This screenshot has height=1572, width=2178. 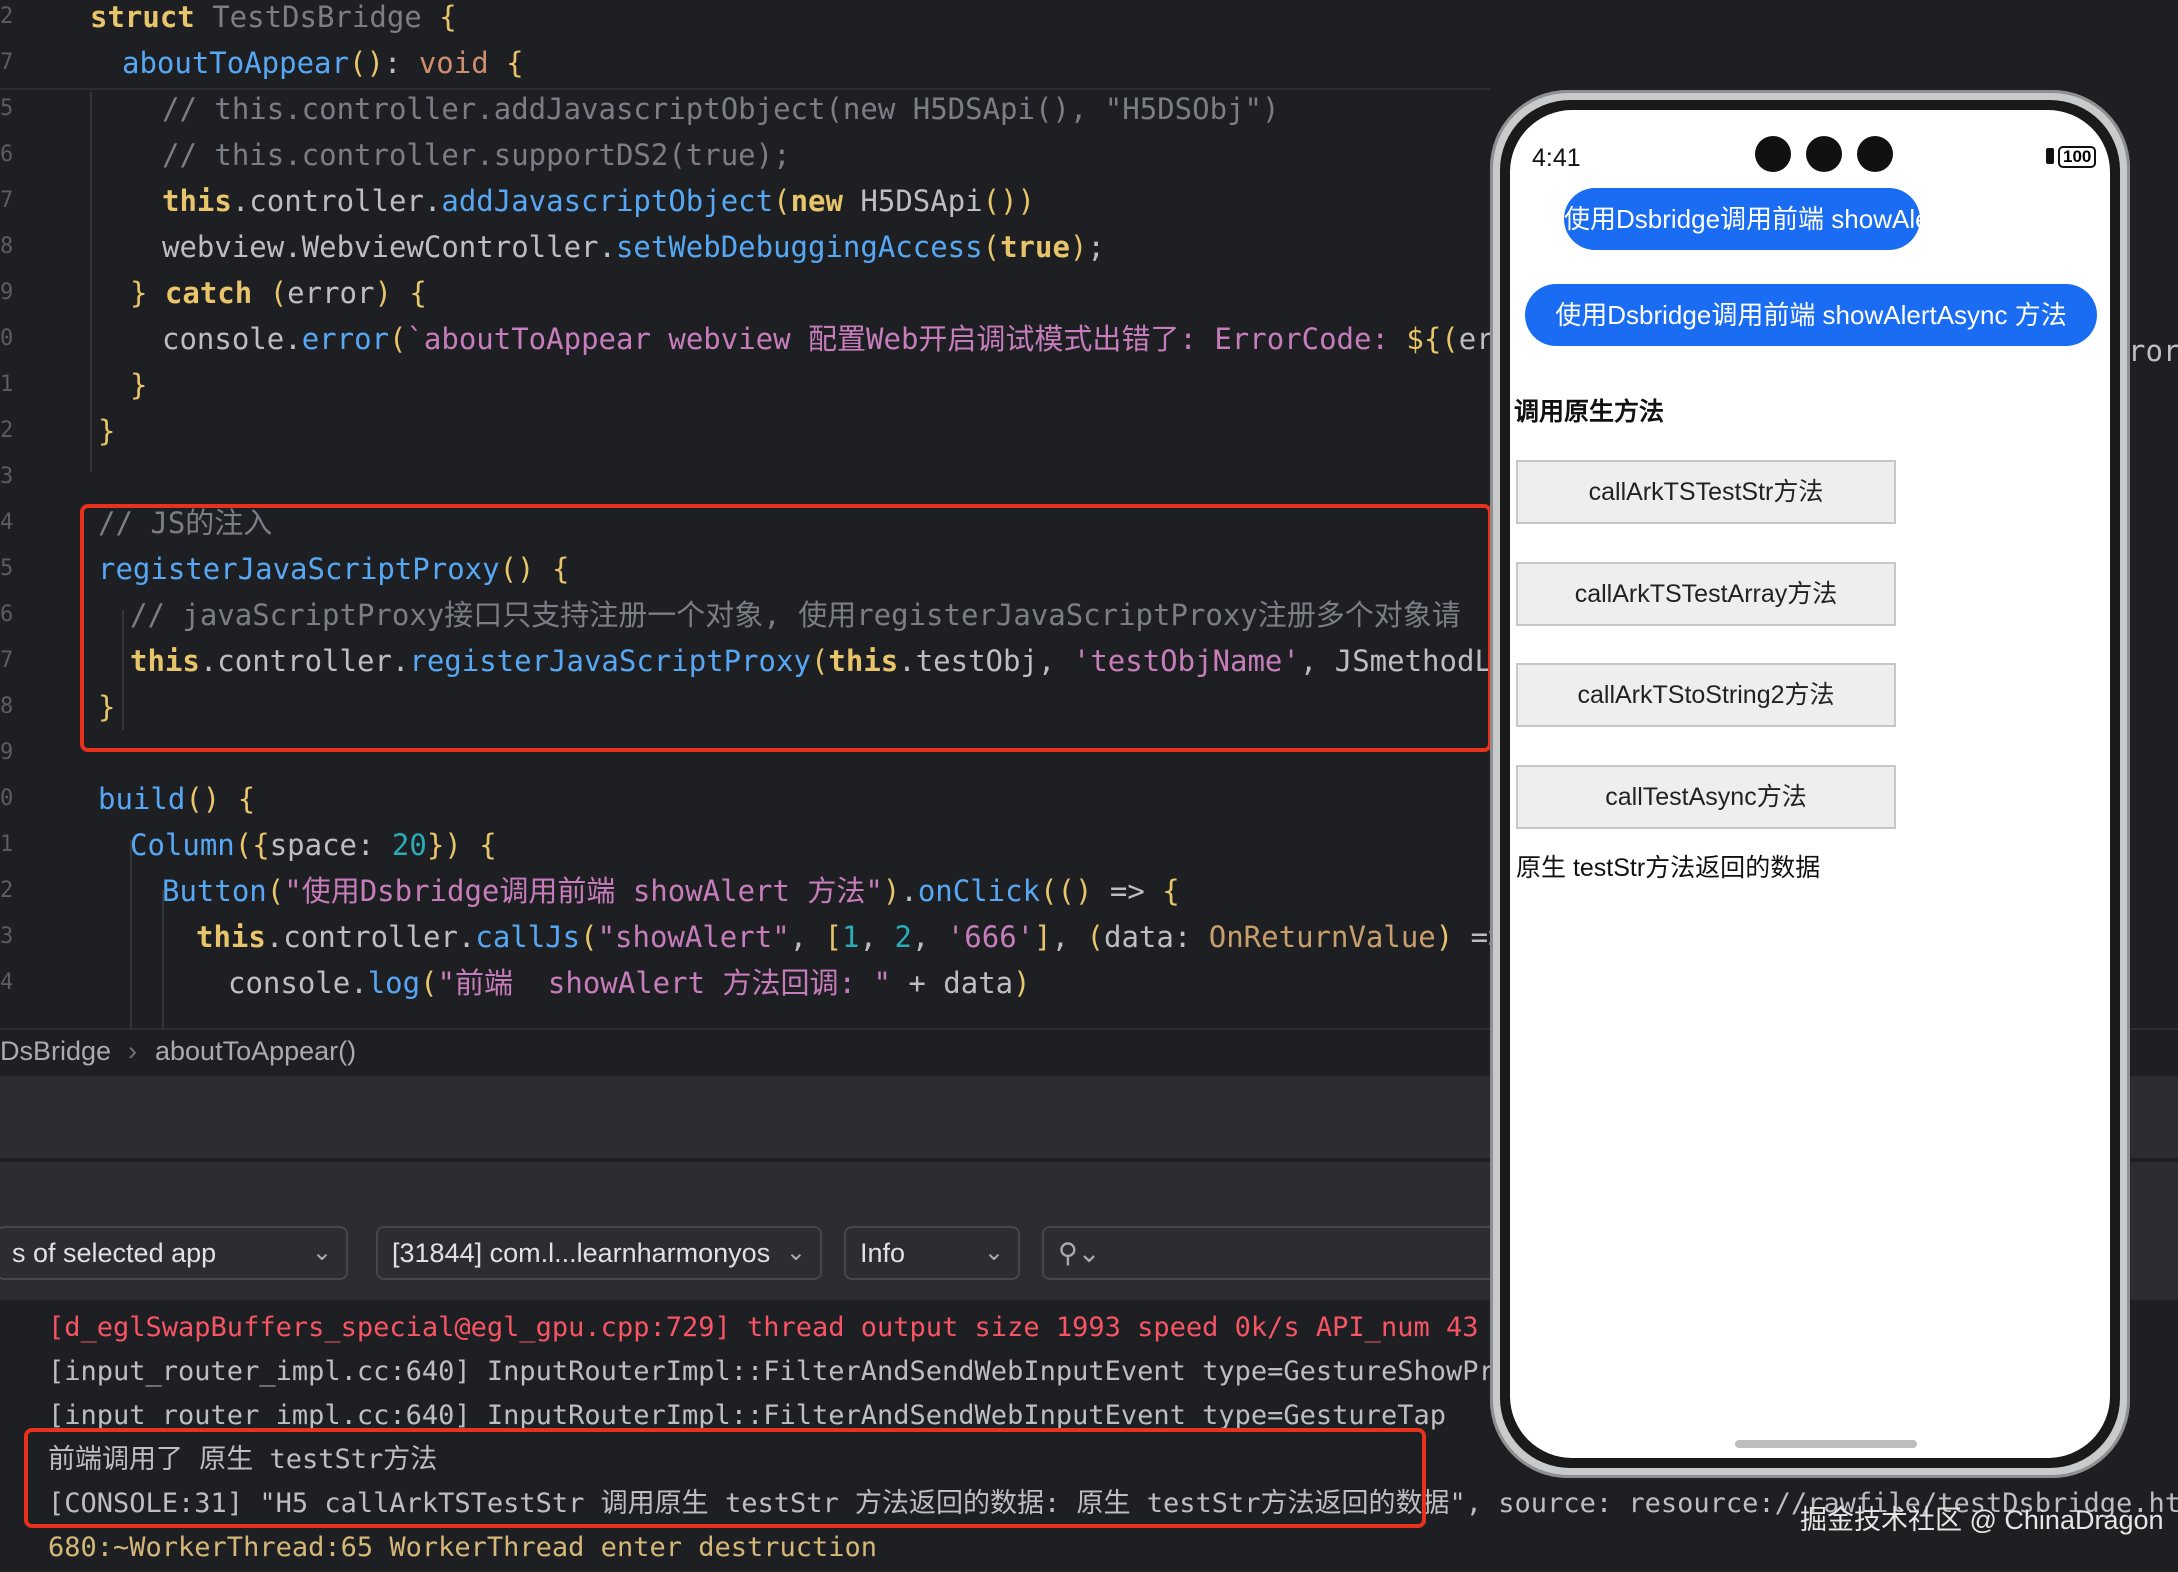 I want to click on code-token: "使用Dsbridge调用前端 showAlert 方法", so click(x=583, y=891).